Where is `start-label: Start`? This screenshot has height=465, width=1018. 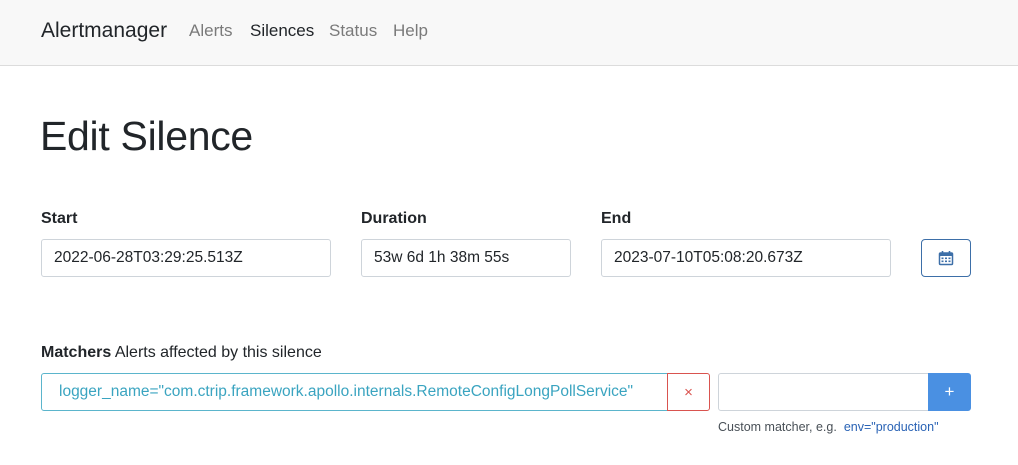
start-label: Start is located at coordinates (59, 218).